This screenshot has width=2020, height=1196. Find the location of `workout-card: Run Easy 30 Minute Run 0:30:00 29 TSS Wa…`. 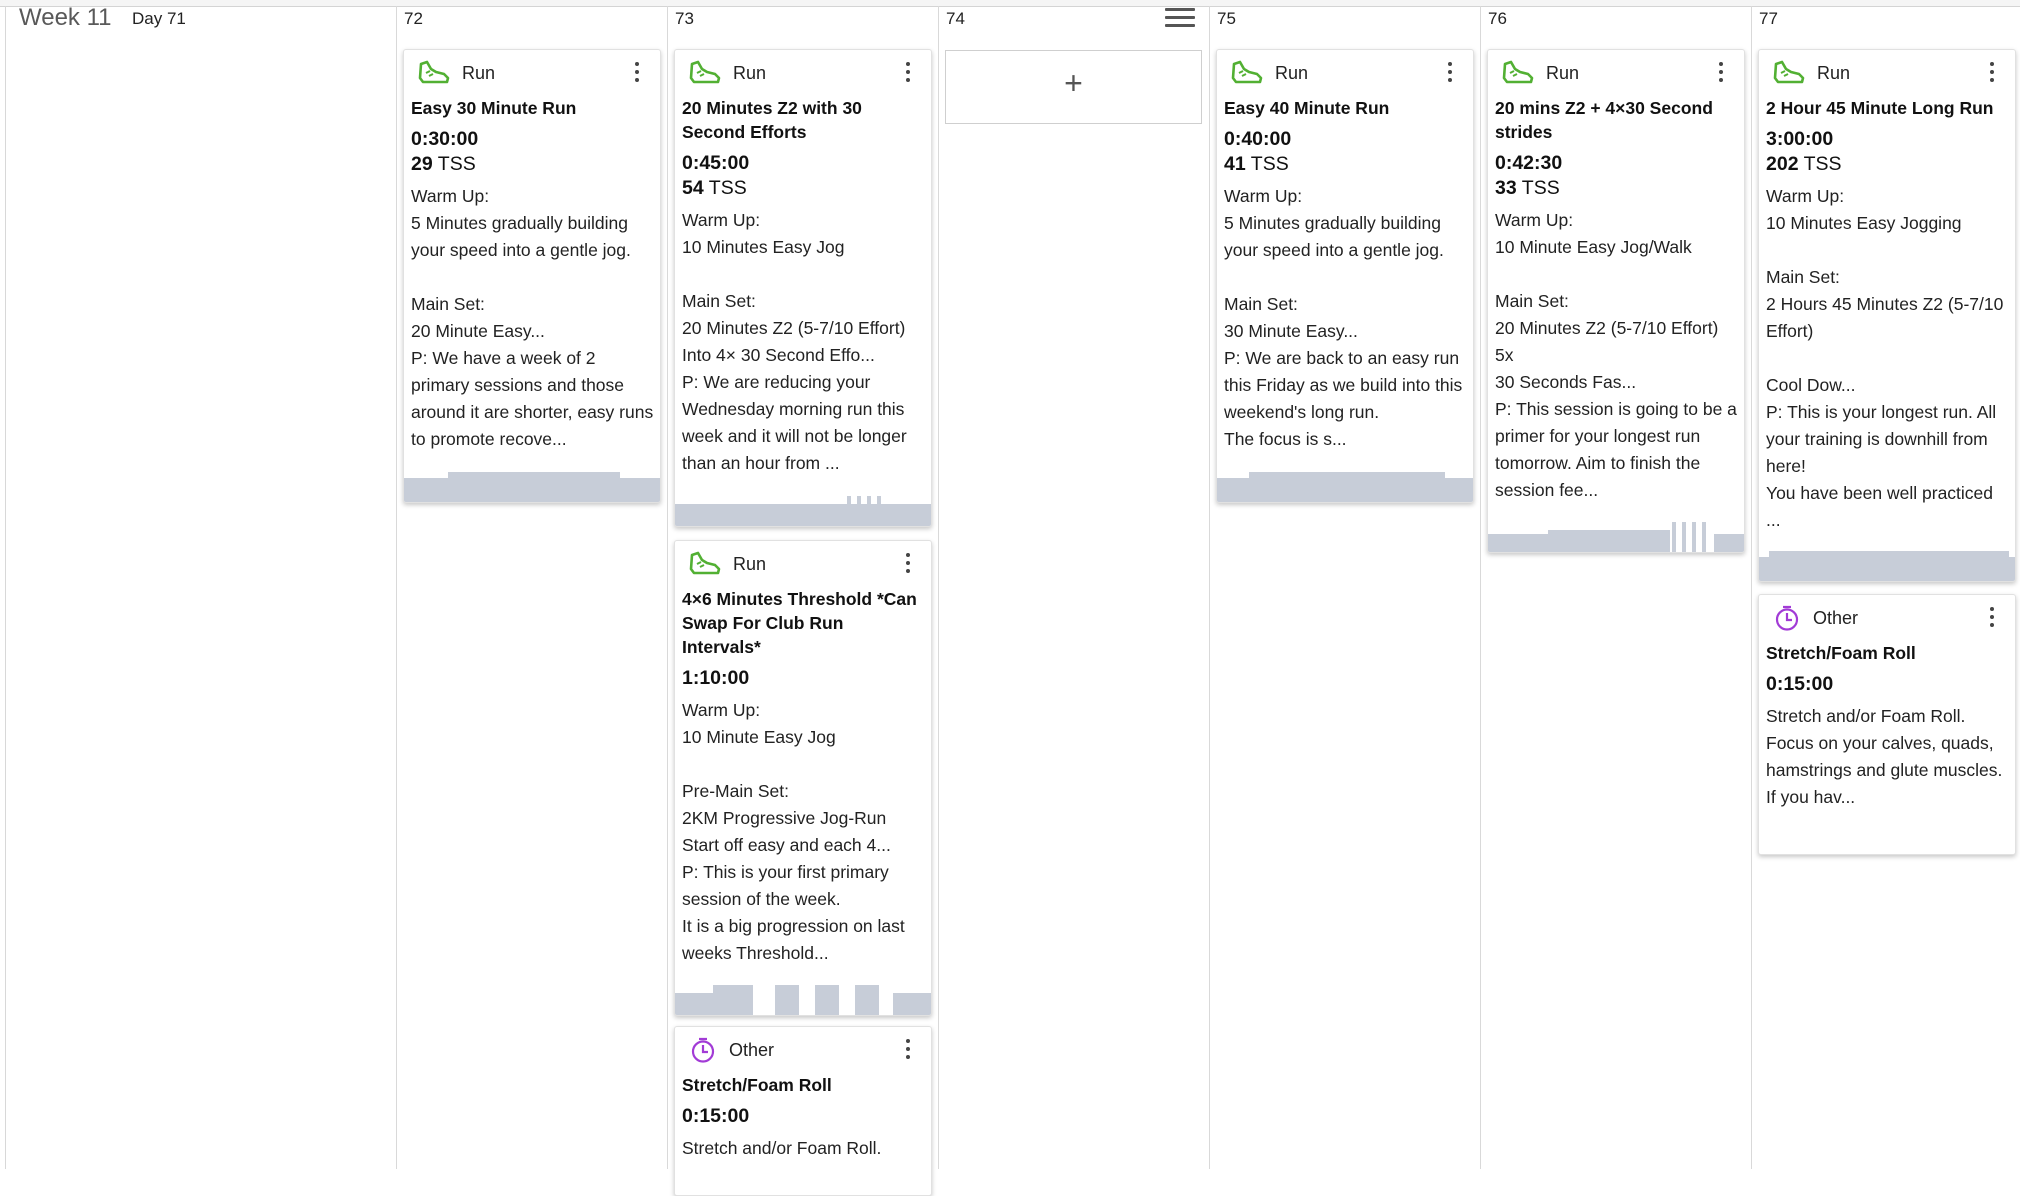

workout-card: Run Easy 30 Minute Run 0:30:00 29 TSS Wa… is located at coordinates (532, 276).